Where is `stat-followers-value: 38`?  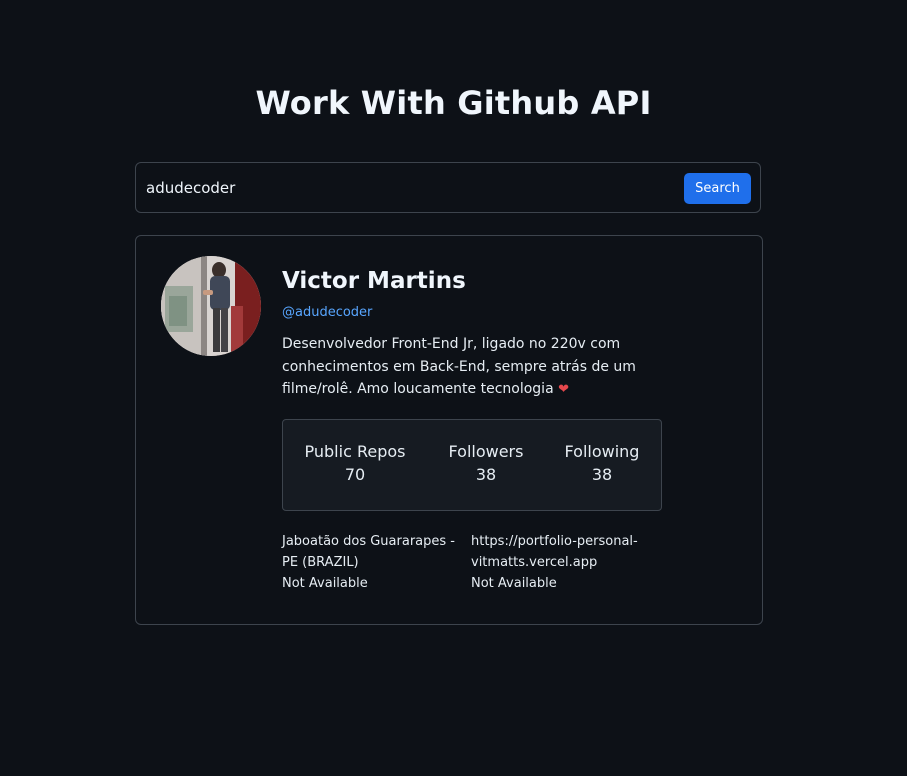
stat-followers-value: 38 is located at coordinates (486, 474).